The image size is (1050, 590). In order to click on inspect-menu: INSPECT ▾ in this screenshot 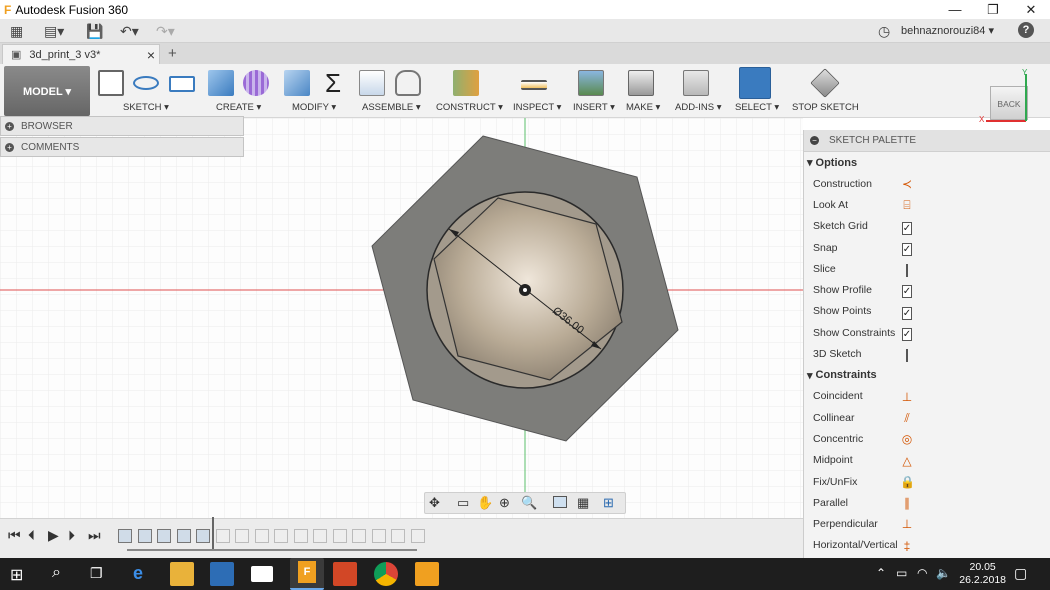, I will do `click(537, 107)`.